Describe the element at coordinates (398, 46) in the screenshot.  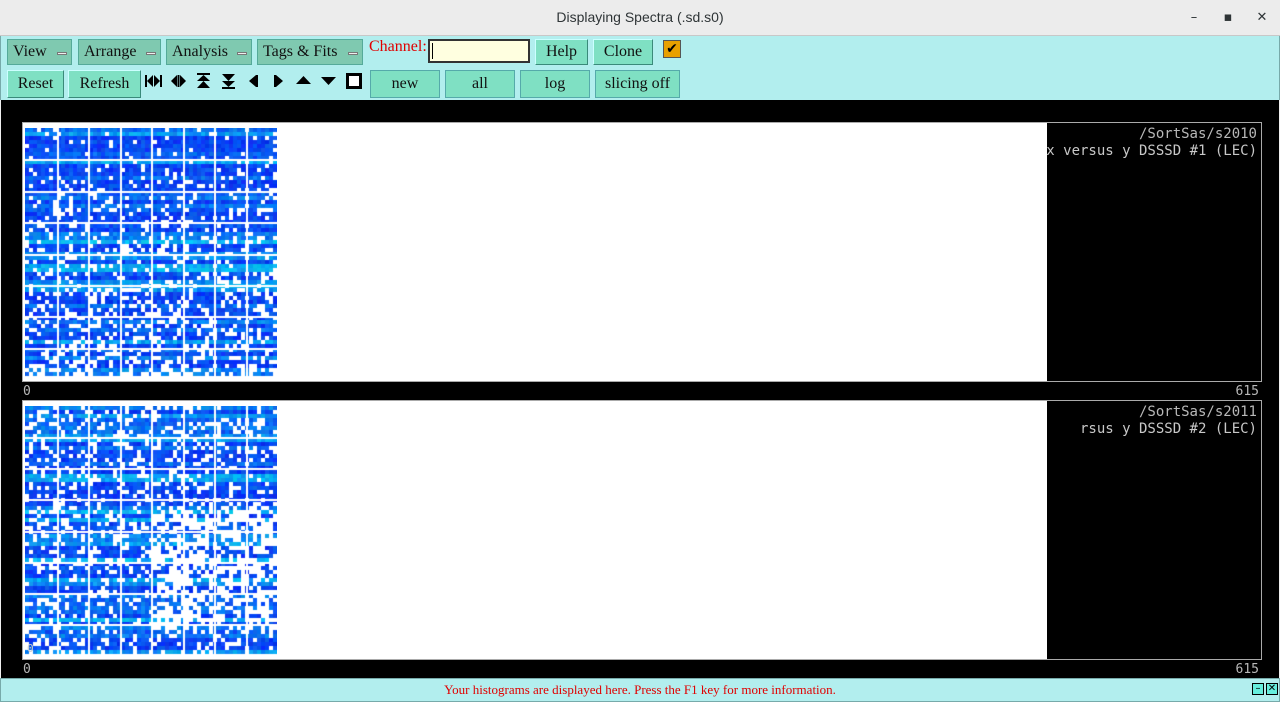
I see `channel-label: Channel:` at that location.